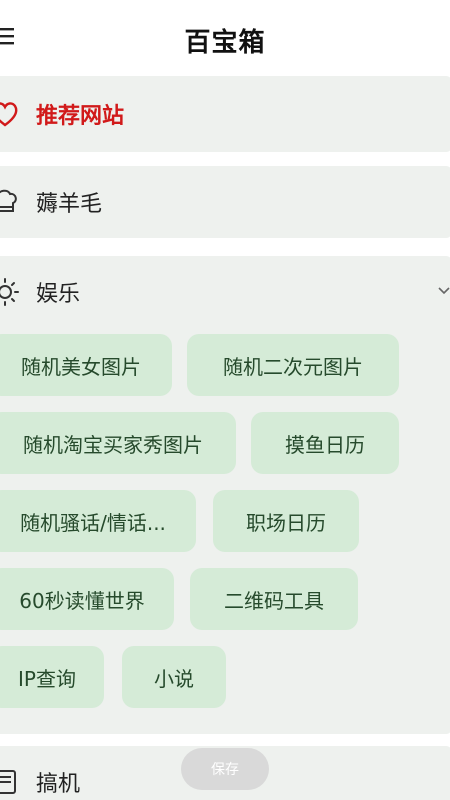 This screenshot has width=450, height=800. Describe the element at coordinates (58, 294) in the screenshot. I see `section-label-entertainment: 娱乐` at that location.